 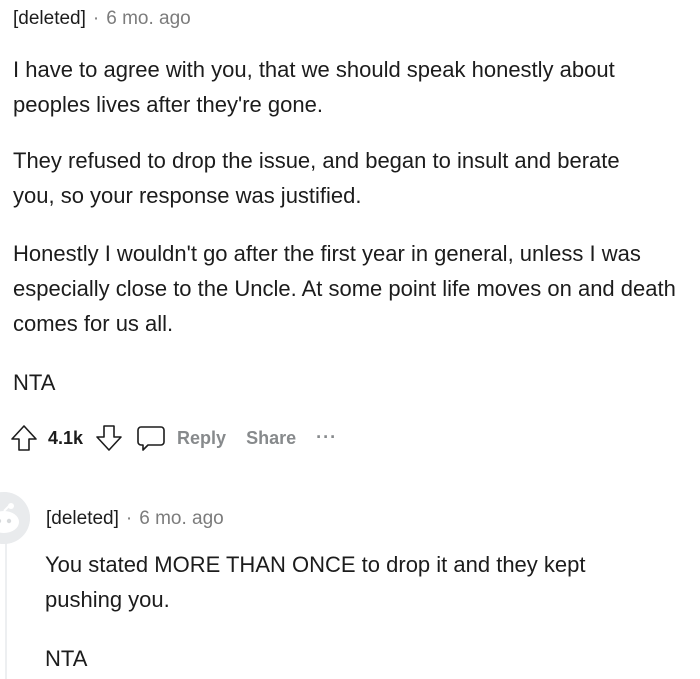 I want to click on reply-label: Reply, so click(x=202, y=437).